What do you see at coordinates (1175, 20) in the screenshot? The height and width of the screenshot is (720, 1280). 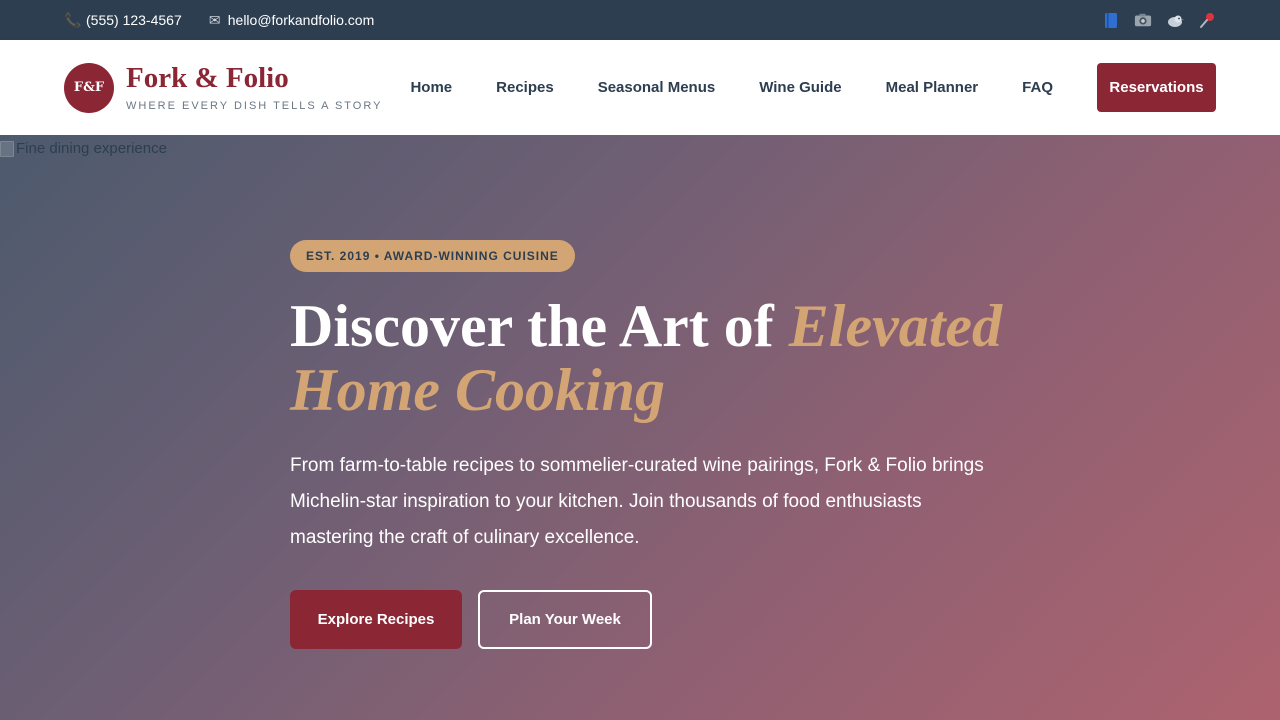 I see `bird-icon` at bounding box center [1175, 20].